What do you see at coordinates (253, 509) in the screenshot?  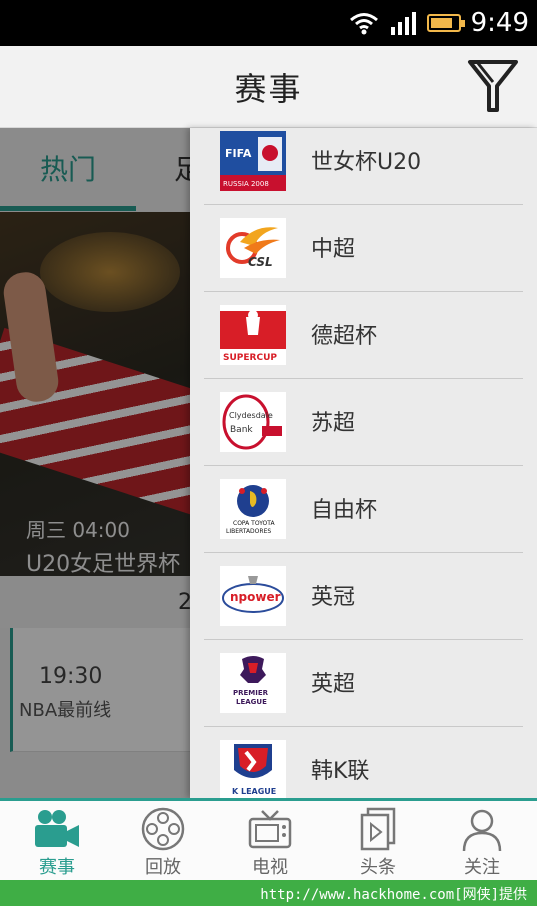 I see `copa-libertadores-logo: COPA TOYOTA LIBERTADORES` at bounding box center [253, 509].